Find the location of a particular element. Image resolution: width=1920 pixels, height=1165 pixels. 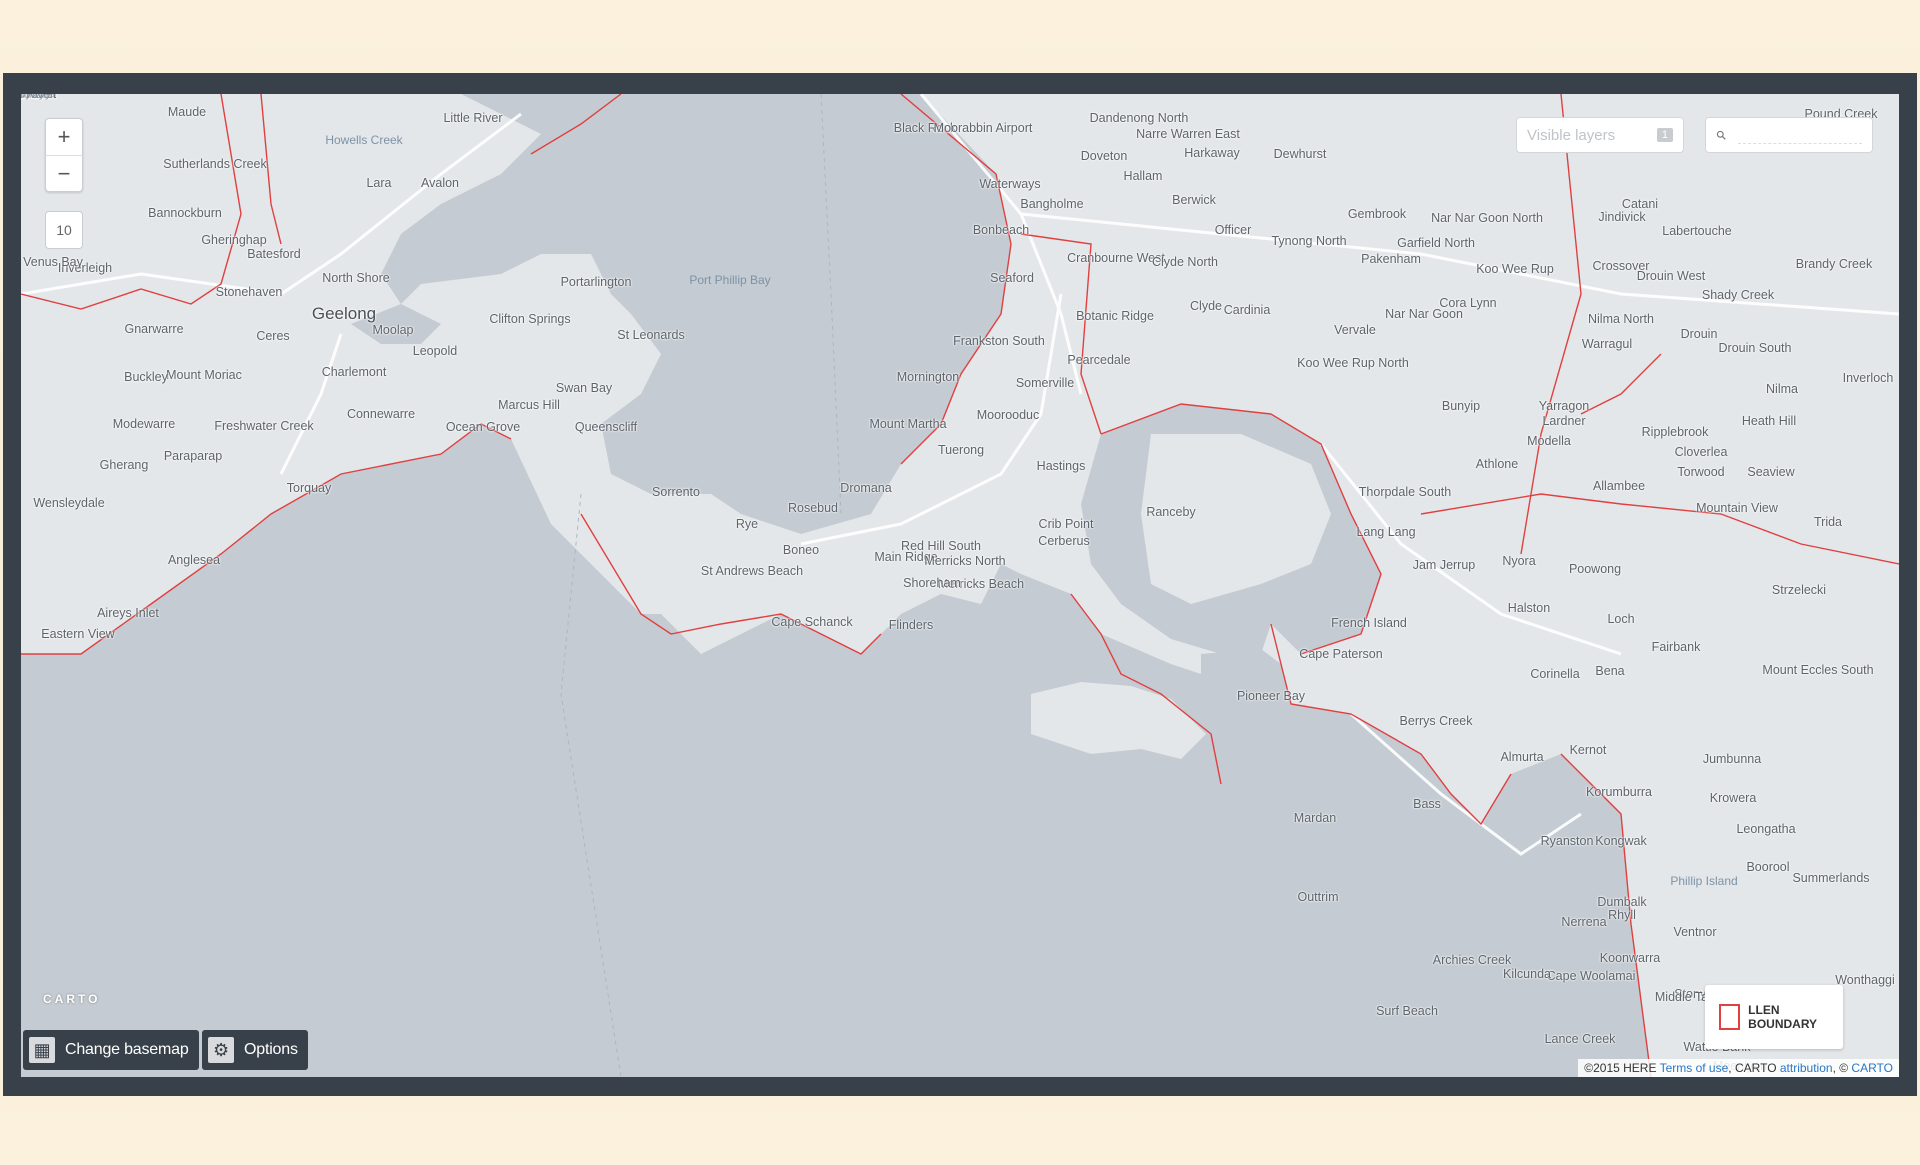

place-label: Connewarre is located at coordinates (381, 414).